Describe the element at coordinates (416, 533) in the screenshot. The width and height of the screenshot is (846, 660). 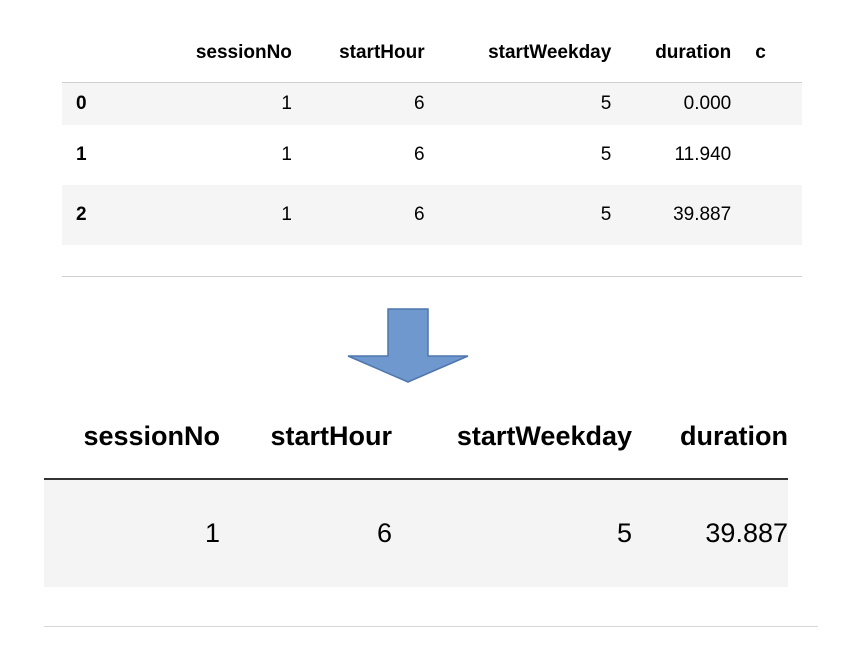
I see `table-row: 1 6 5 39.887` at that location.